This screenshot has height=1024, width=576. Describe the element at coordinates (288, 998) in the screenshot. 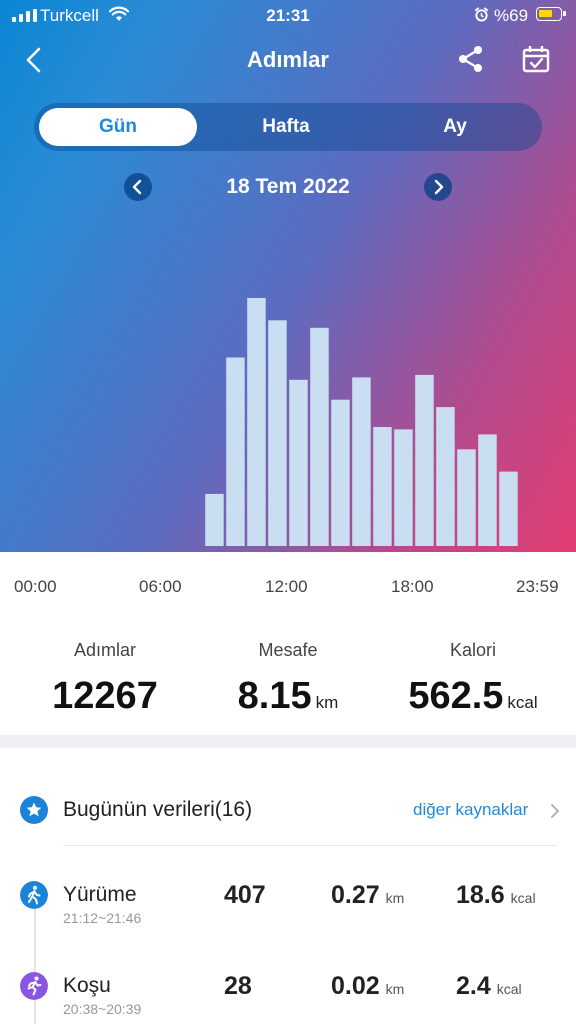

I see `activity-row: Koşu 20:38~20:39 28 0.02 km 2.4 kcal` at that location.